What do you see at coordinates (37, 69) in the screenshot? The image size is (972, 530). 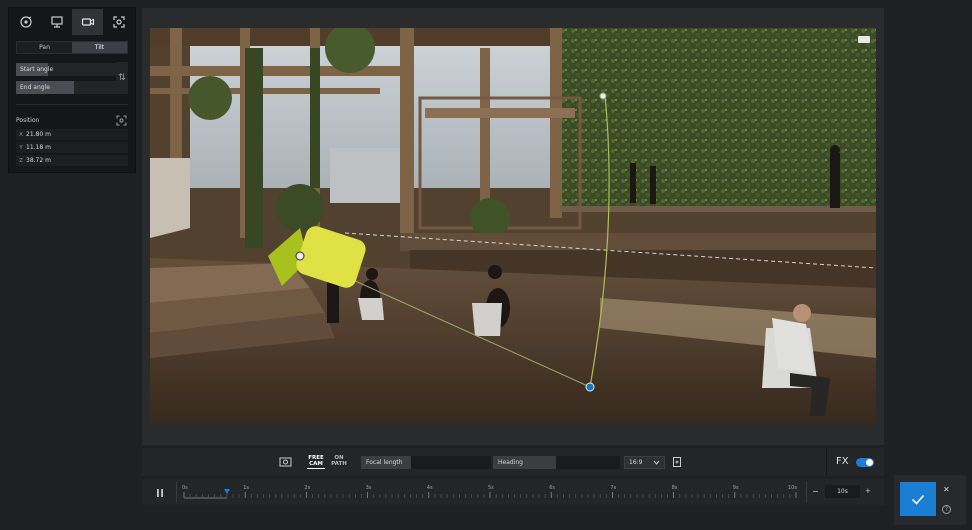 I see `start-angle-label: Start angle` at bounding box center [37, 69].